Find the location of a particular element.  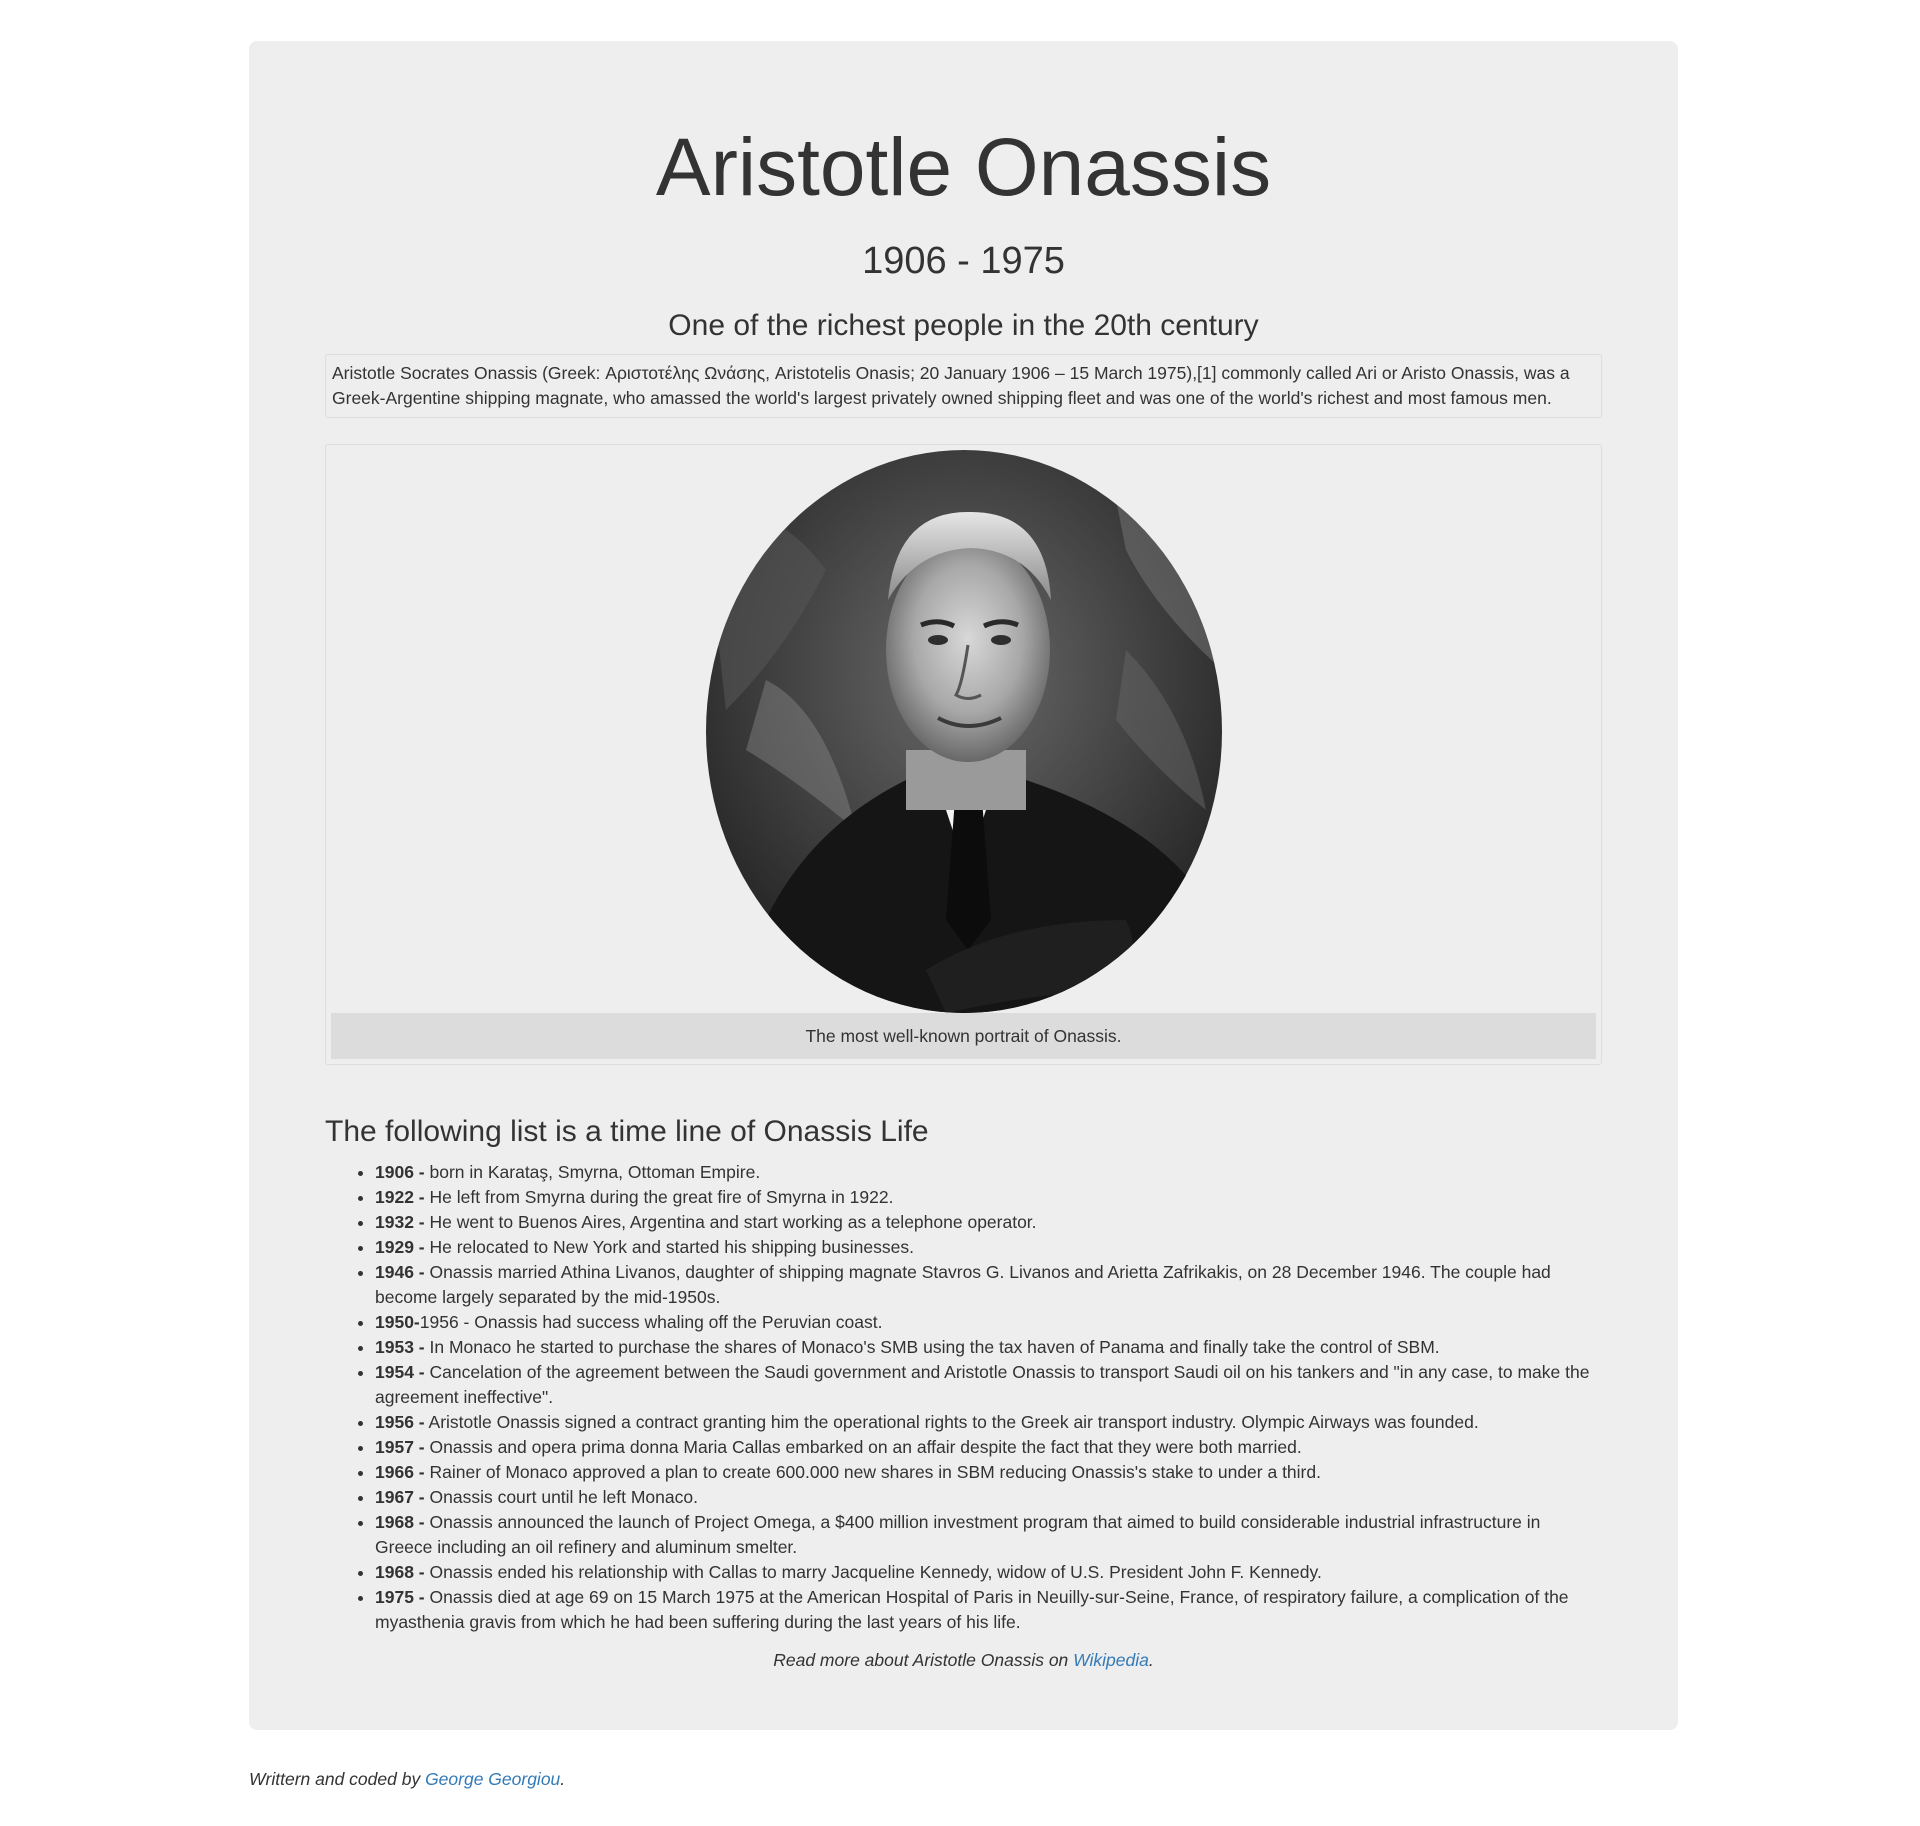

read-more-prefix: Read more about Aristotle Onassis on is located at coordinates (923, 1659).